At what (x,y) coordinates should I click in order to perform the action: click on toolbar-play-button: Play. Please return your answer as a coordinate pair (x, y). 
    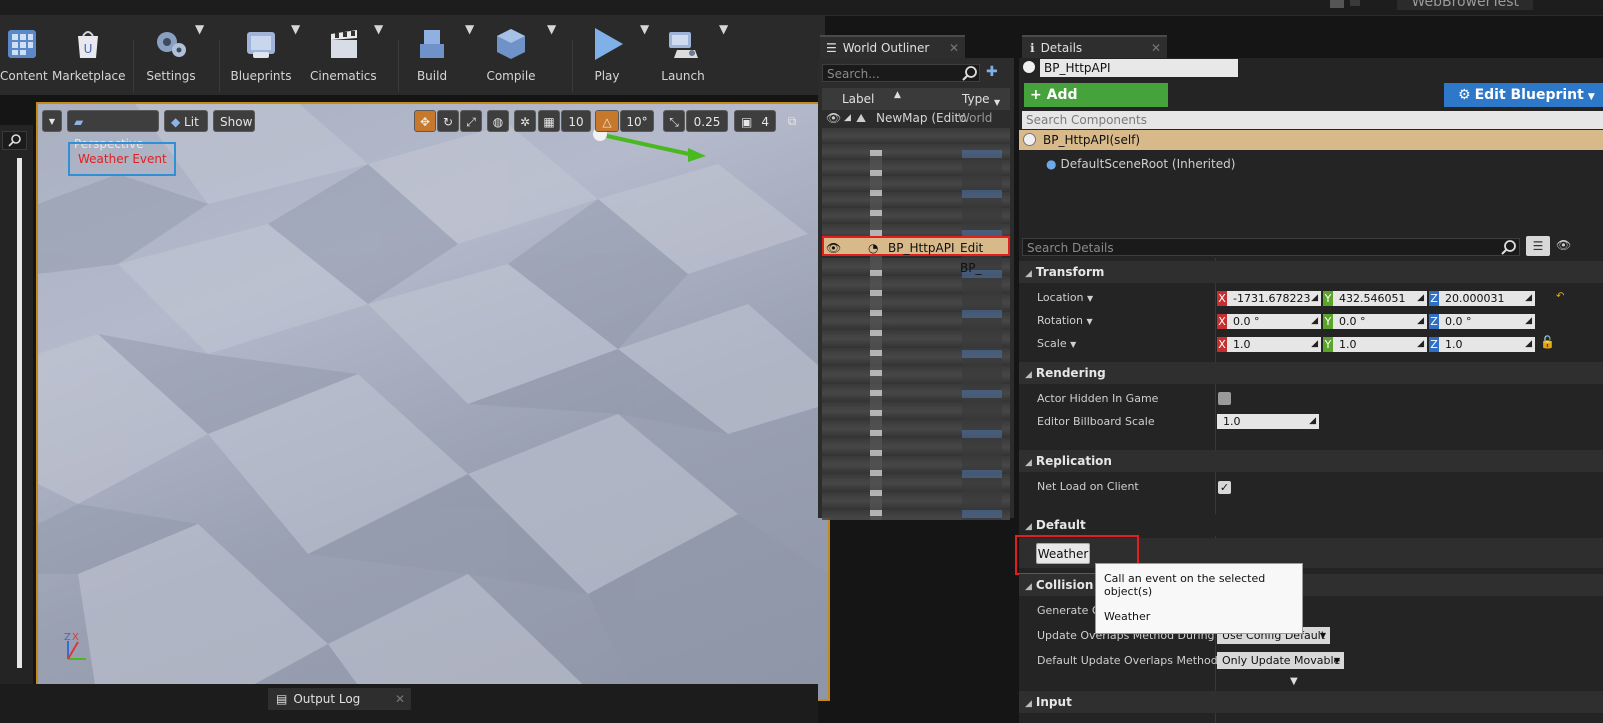
    Looking at the image, I should click on (607, 58).